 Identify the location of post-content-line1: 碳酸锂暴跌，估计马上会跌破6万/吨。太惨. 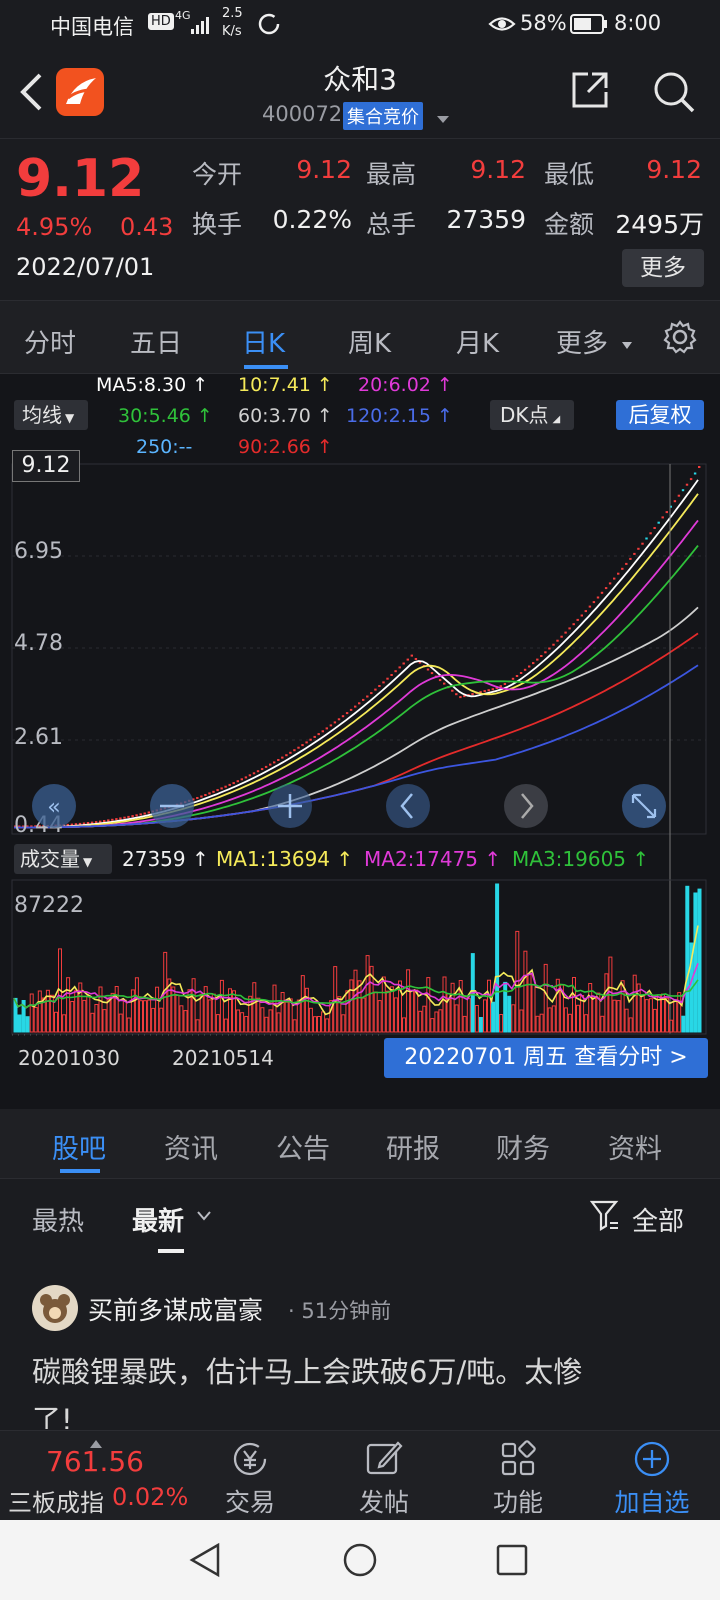
(307, 1370).